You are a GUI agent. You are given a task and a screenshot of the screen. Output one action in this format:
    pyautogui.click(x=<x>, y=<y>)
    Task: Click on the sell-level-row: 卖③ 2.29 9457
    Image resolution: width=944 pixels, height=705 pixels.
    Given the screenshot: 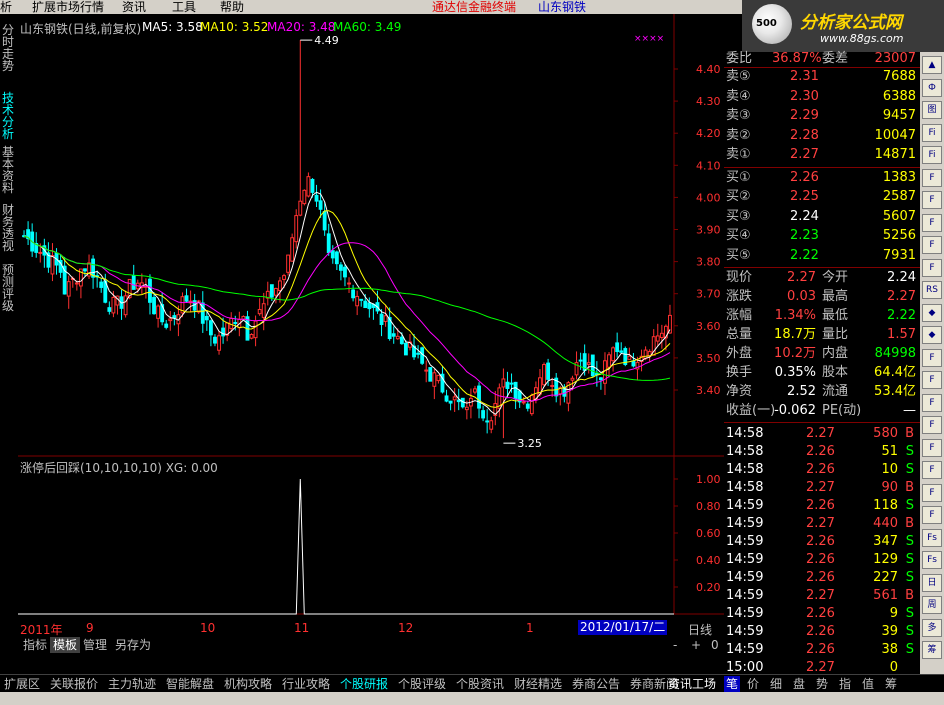 What is the action you would take?
    pyautogui.click(x=822, y=116)
    